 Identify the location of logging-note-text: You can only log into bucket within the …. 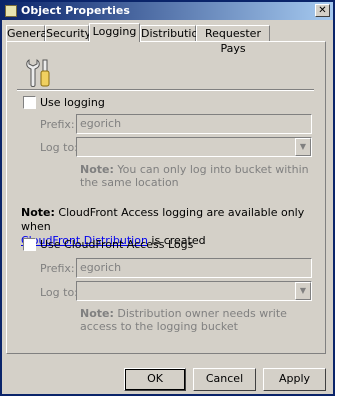
(194, 176).